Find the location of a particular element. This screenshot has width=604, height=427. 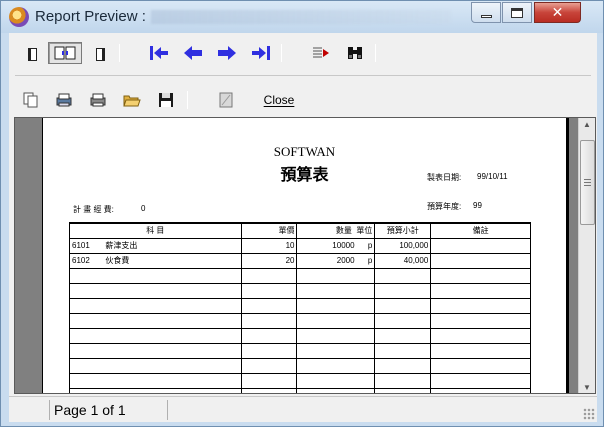

subtotal-cell: 40,000 is located at coordinates (403, 260).